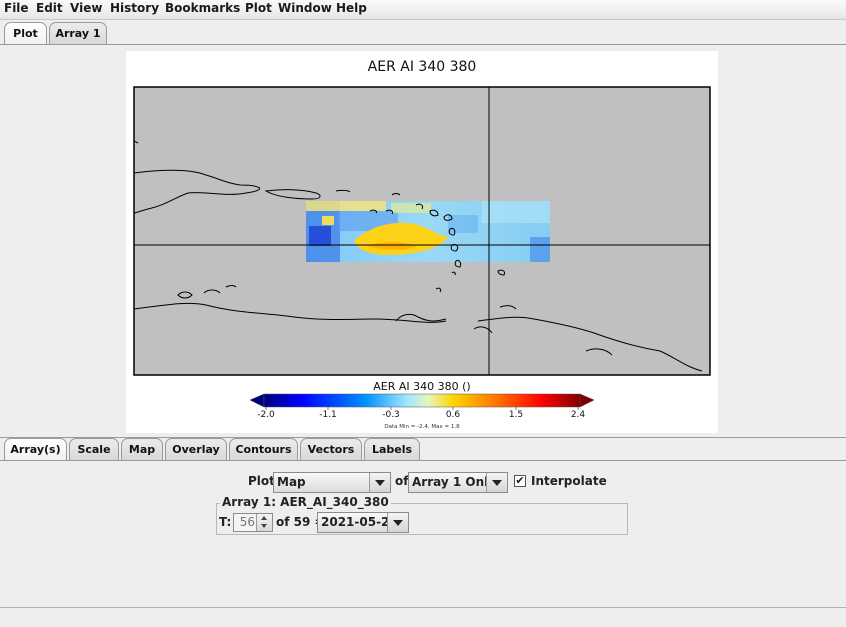  Describe the element at coordinates (422, 427) in the screenshot. I see `data-range-note: Data Min = -2.4, Max = 1.8` at that location.